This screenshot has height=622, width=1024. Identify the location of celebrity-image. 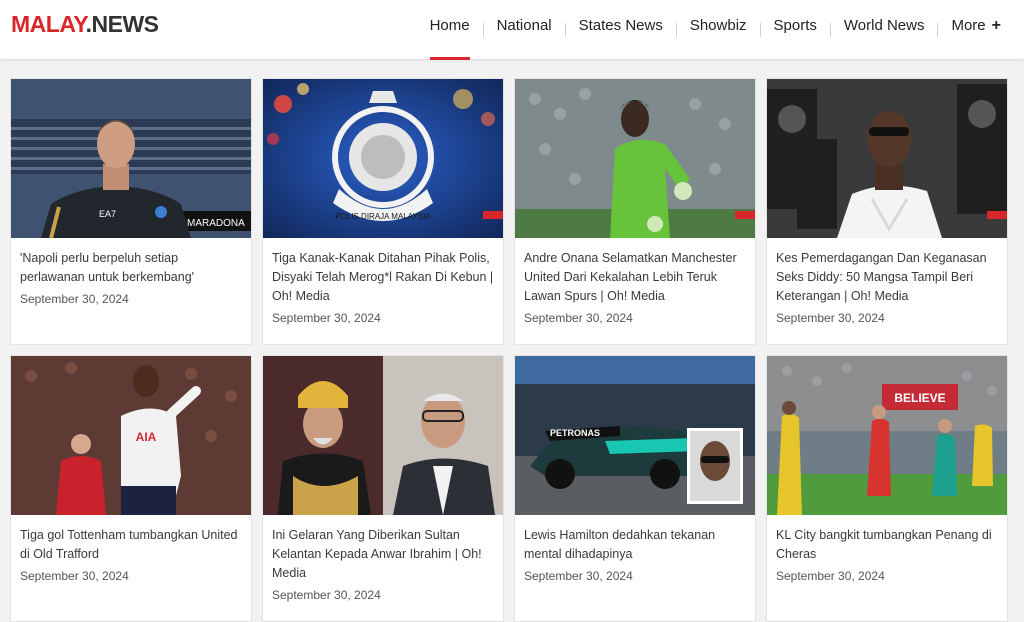
(887, 158).